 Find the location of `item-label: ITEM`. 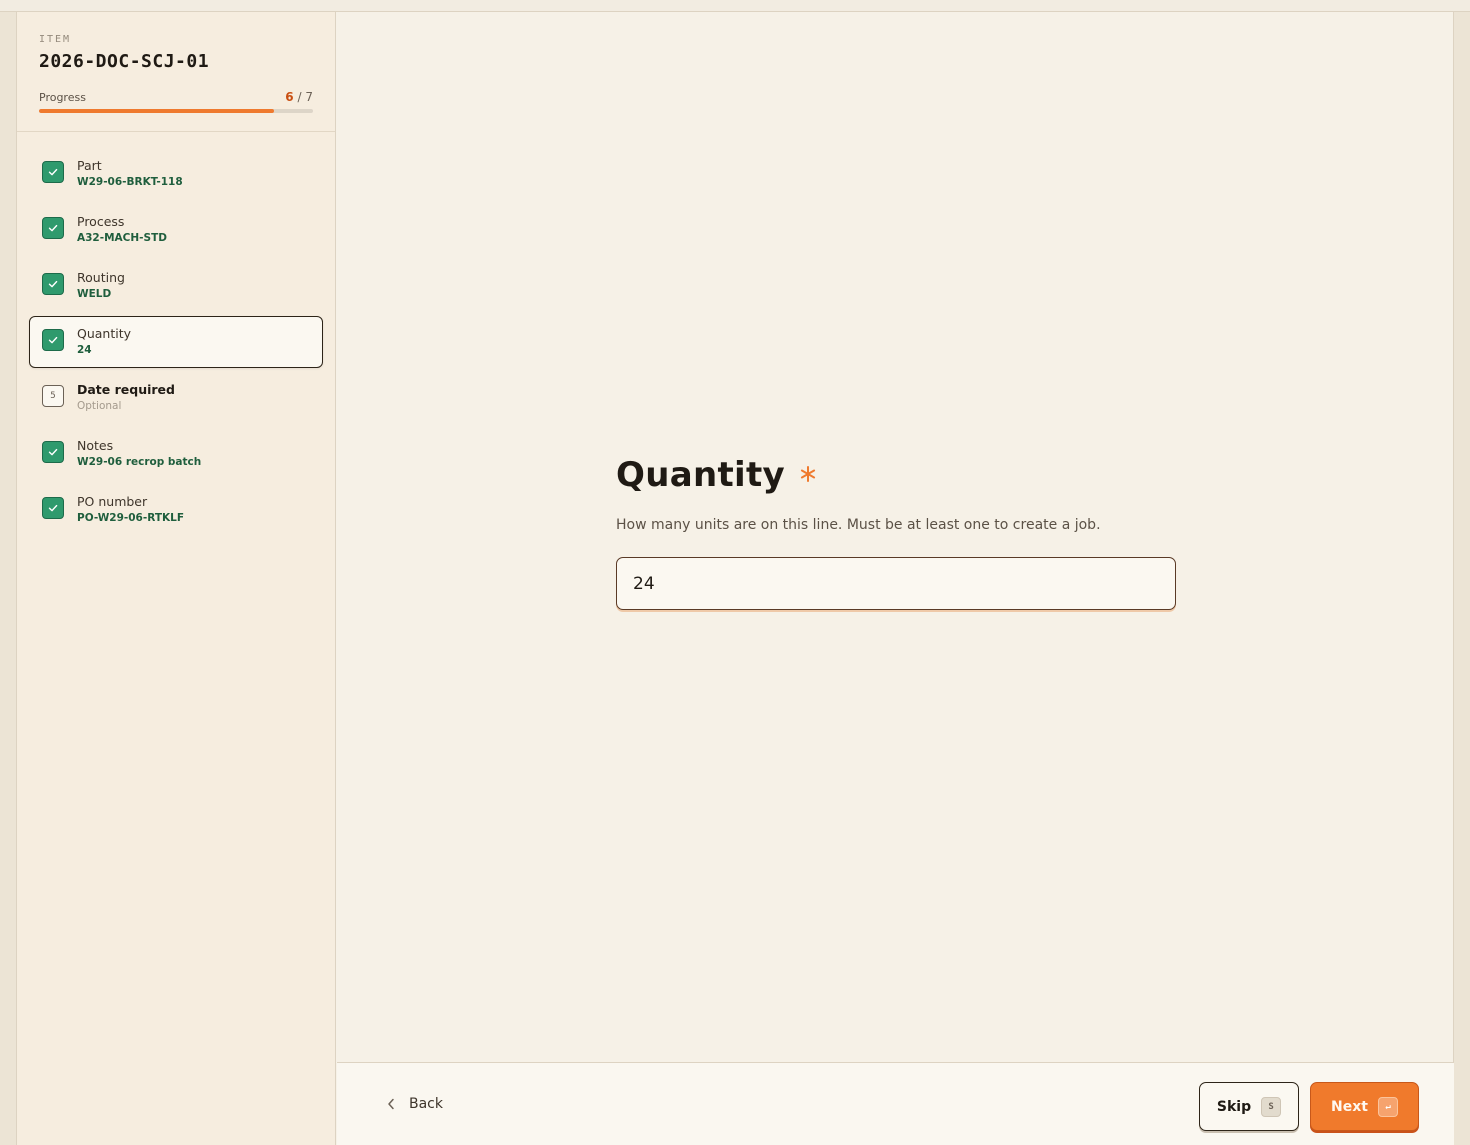

item-label: ITEM is located at coordinates (55, 39).